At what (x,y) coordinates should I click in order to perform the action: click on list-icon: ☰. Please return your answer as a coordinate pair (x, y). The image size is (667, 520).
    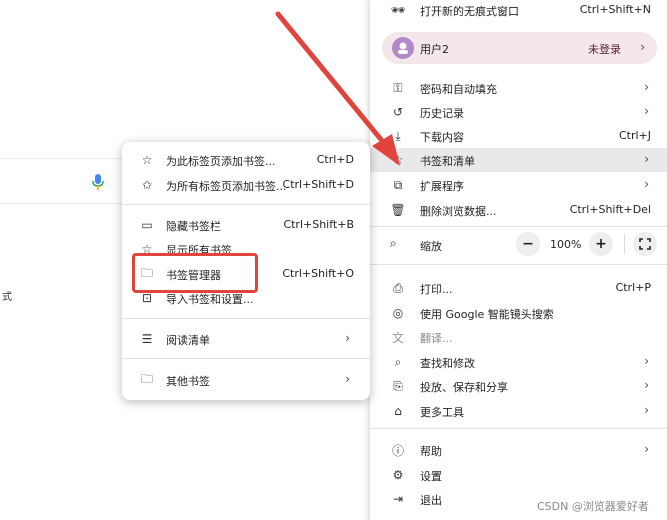
    Looking at the image, I should click on (147, 339).